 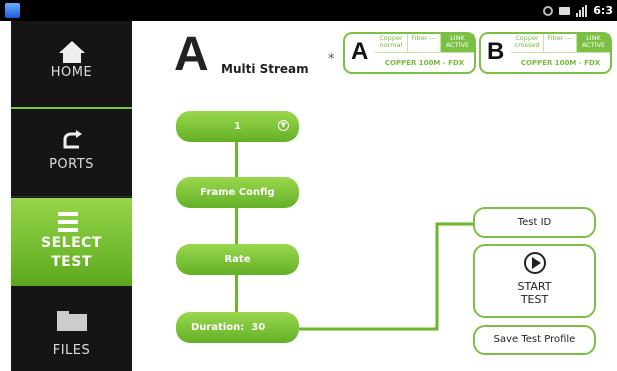 I want to click on play-icon, so click(x=534, y=263).